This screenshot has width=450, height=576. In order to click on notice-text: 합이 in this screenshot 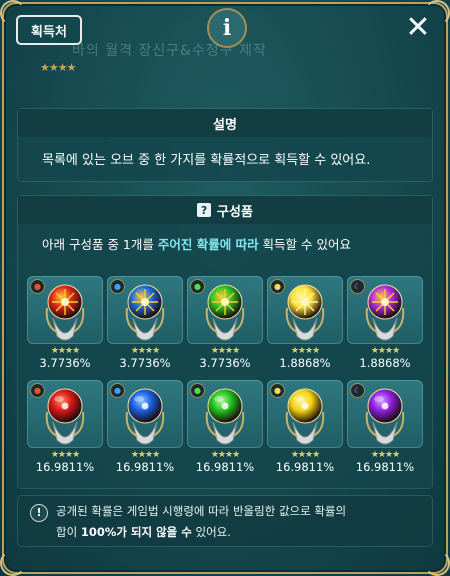, I will do `click(68, 532)`.